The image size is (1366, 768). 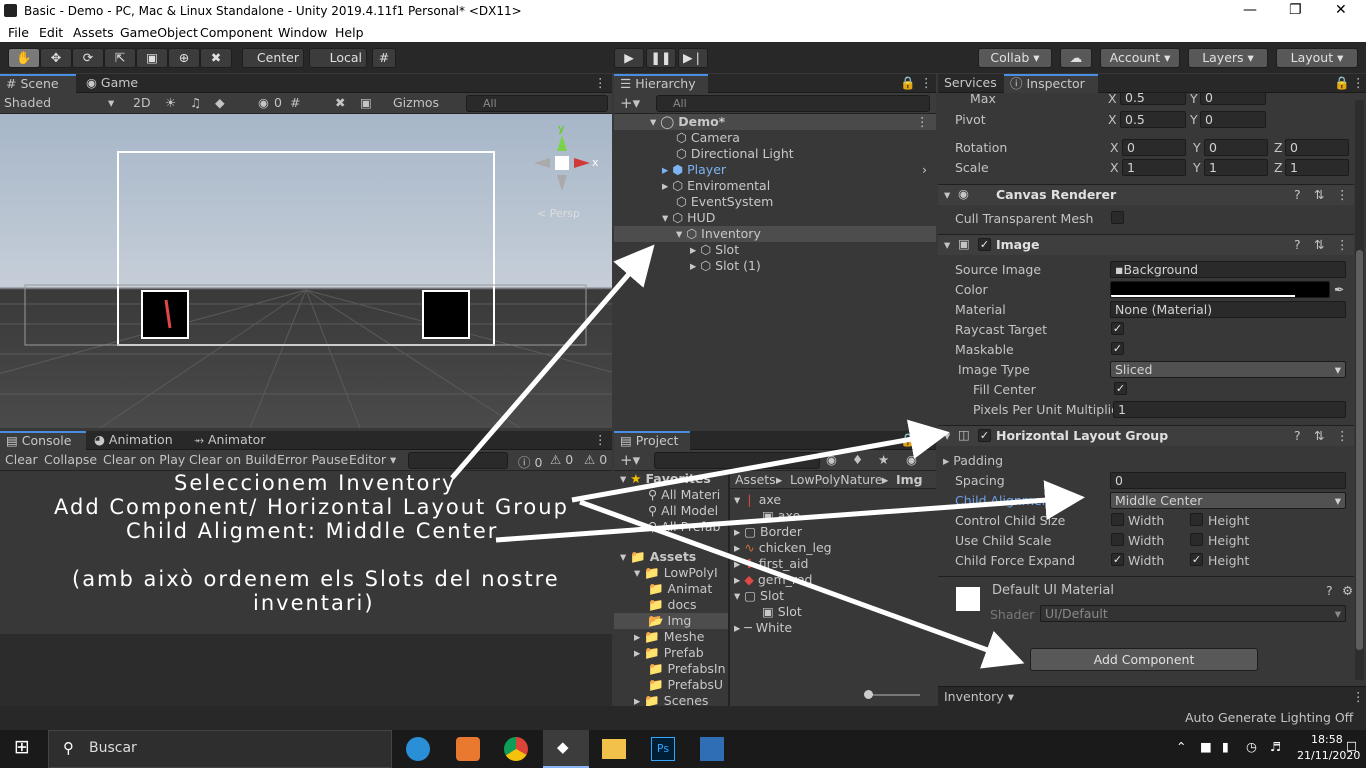 What do you see at coordinates (665, 478) in the screenshot?
I see `favorites-header: ▾ ★ Favorites` at bounding box center [665, 478].